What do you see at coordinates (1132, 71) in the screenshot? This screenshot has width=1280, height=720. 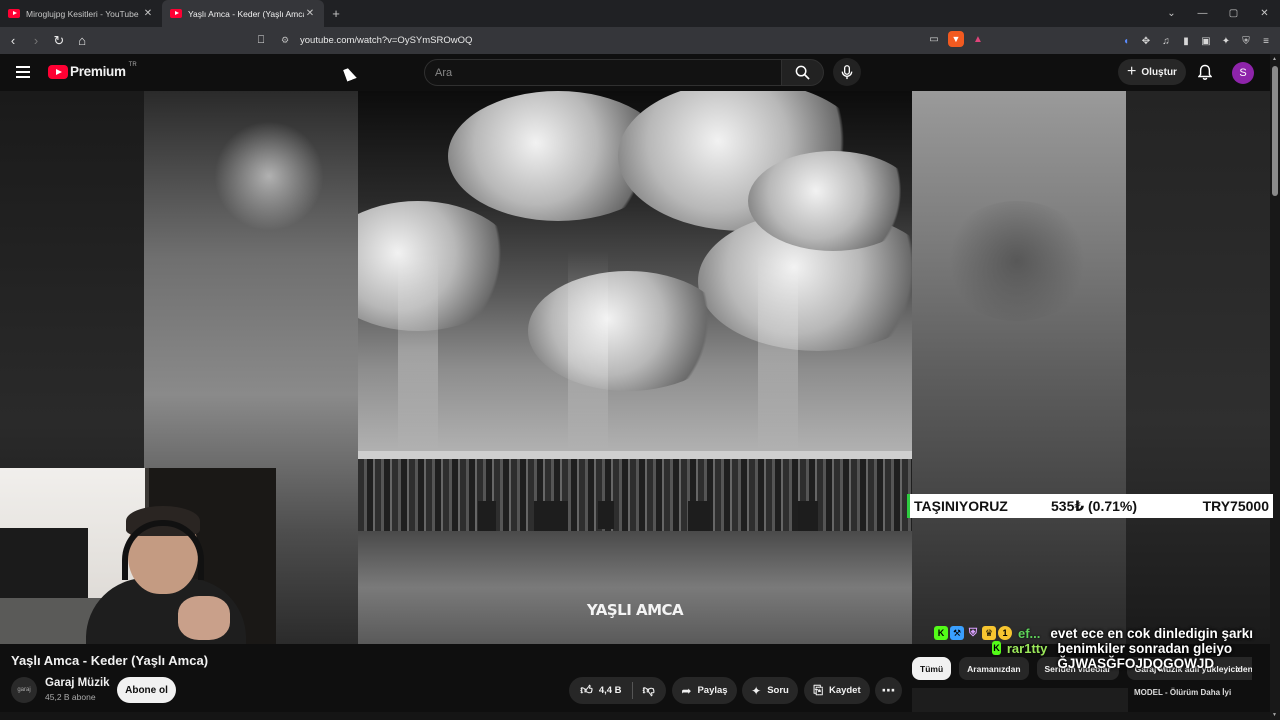 I see `plus-icon: +` at bounding box center [1132, 71].